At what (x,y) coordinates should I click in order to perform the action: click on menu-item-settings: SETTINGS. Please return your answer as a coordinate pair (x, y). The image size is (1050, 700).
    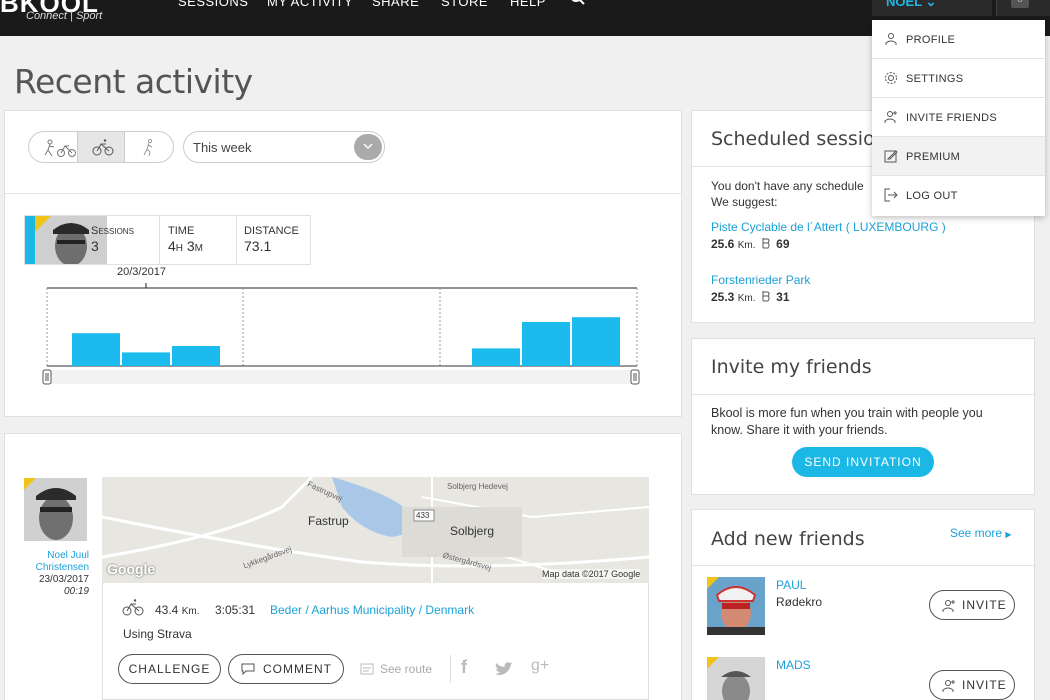
    Looking at the image, I should click on (958, 78).